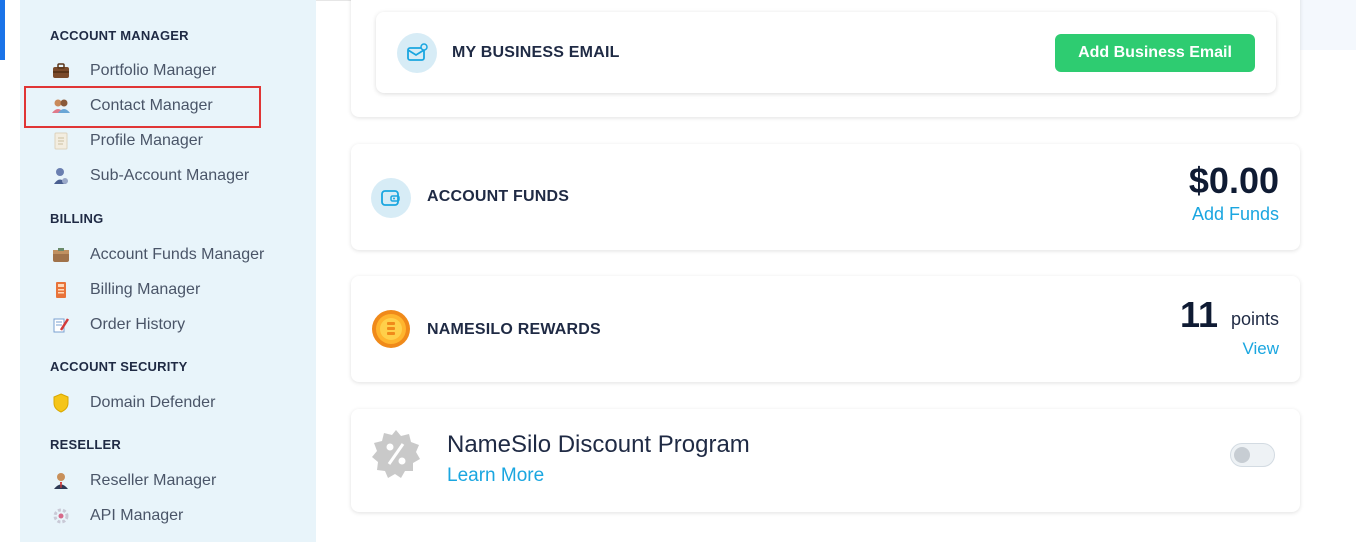 The image size is (1356, 542). Describe the element at coordinates (61, 176) in the screenshot. I see `sub-account-icon` at that location.